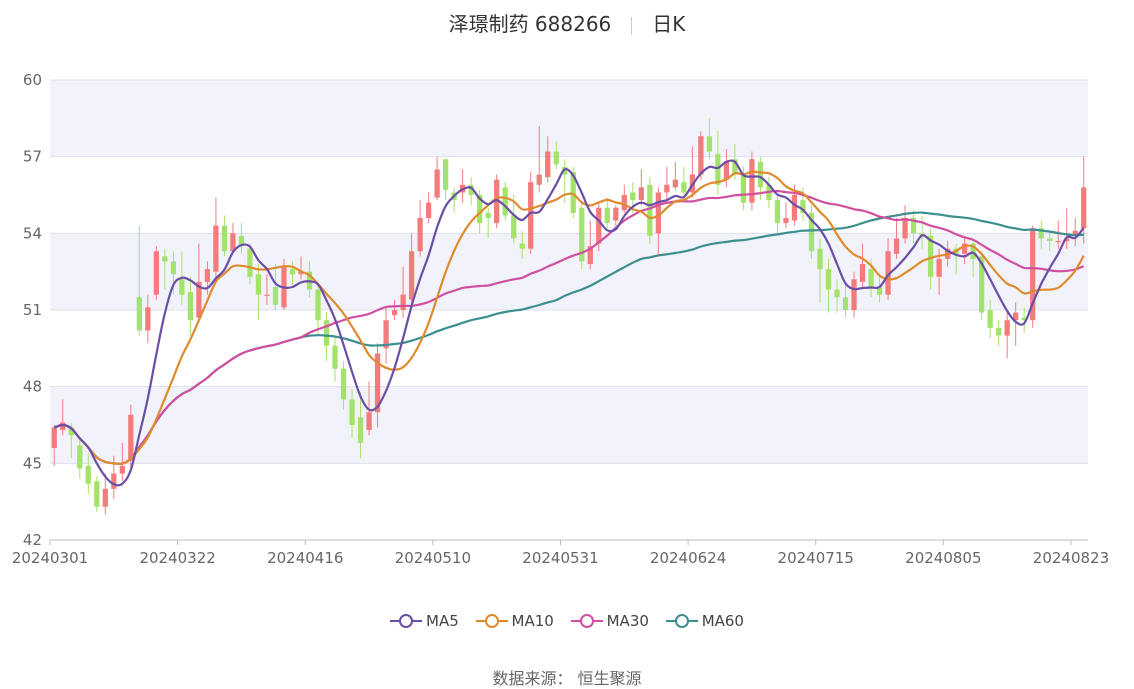 The image size is (1134, 689). What do you see at coordinates (32, 540) in the screenshot?
I see `y-tick-label: 42` at bounding box center [32, 540].